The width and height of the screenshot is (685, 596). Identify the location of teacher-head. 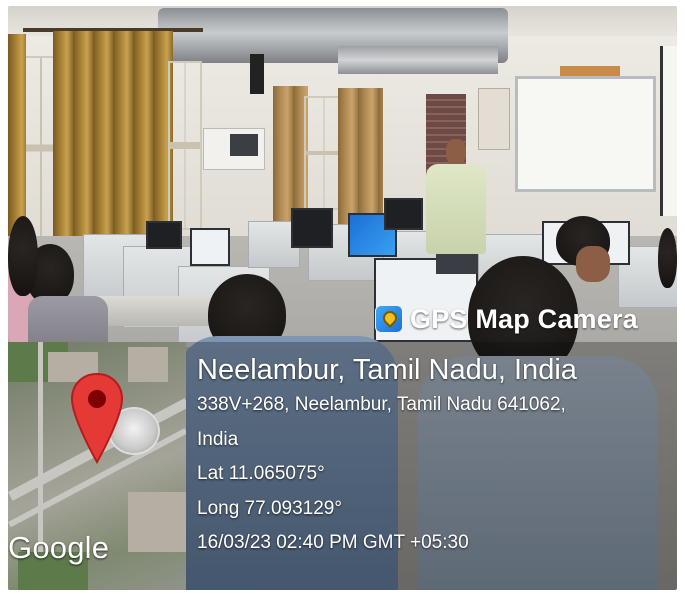
(456, 152).